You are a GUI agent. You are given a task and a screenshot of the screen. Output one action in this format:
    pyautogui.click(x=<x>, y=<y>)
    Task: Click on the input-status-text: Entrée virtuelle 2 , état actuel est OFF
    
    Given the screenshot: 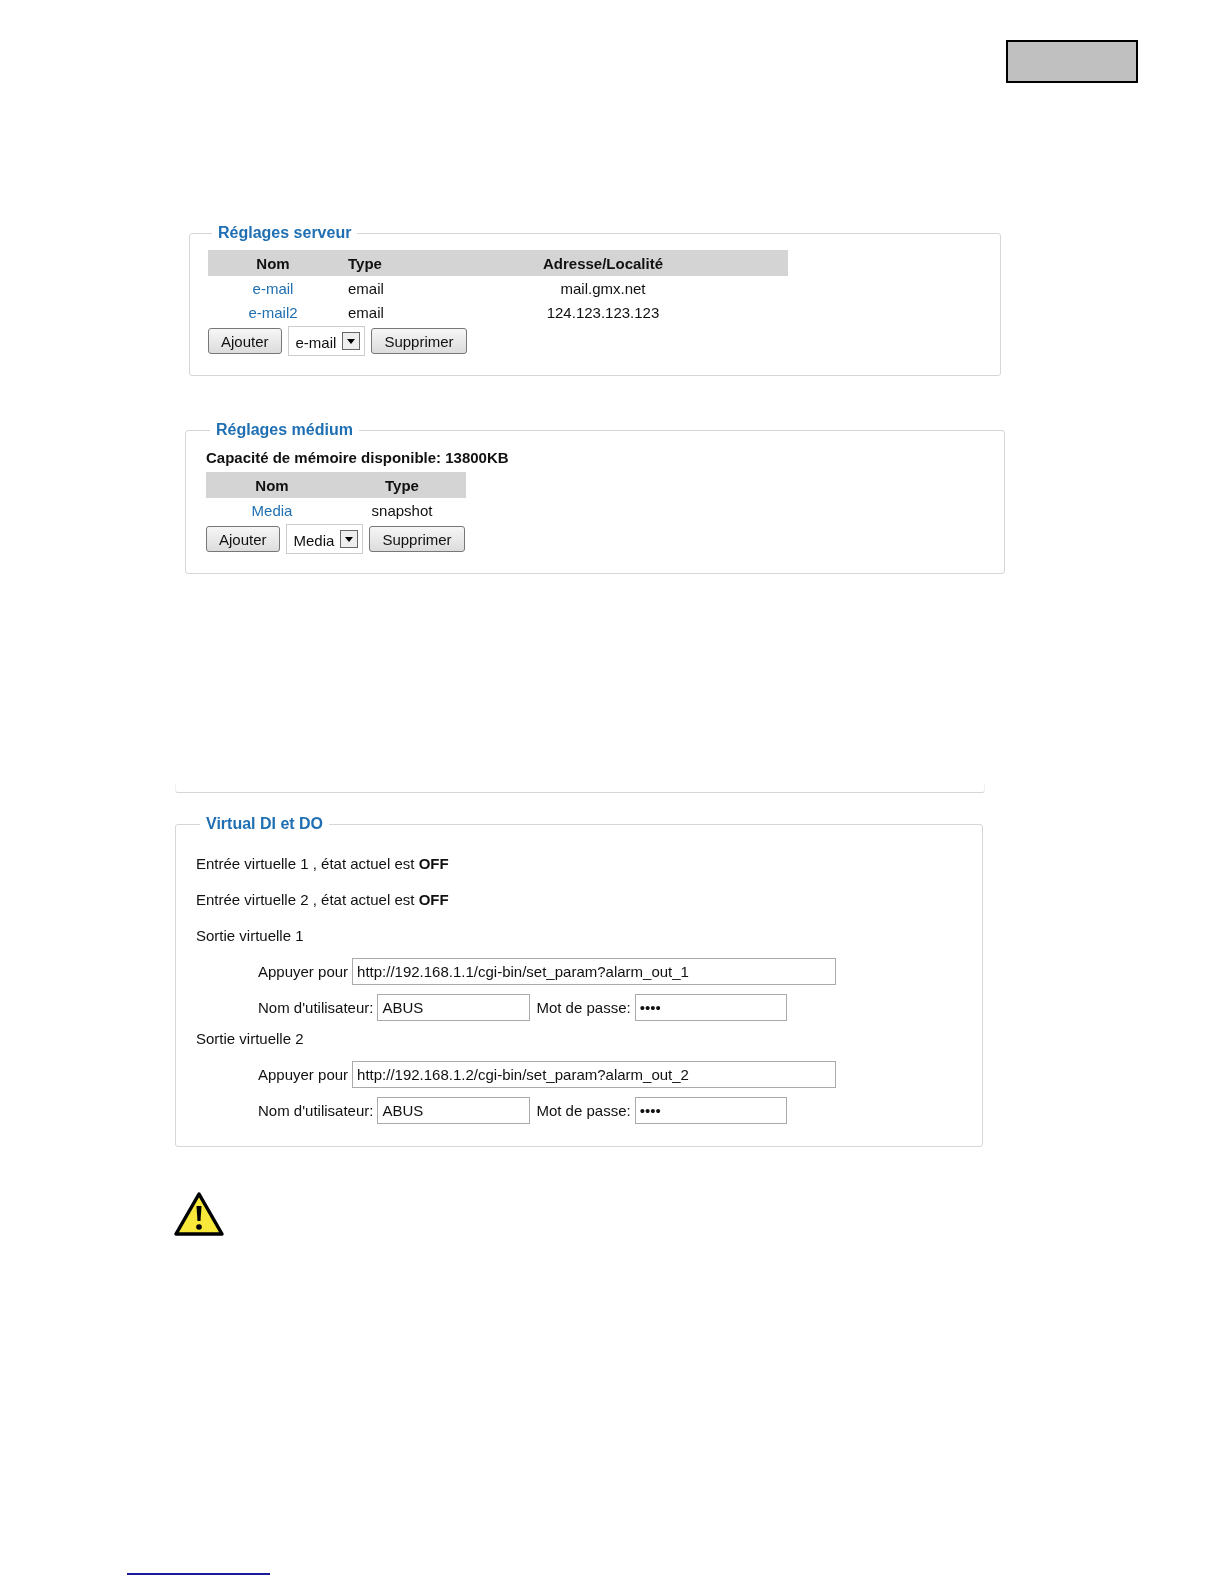 What is the action you would take?
    pyautogui.click(x=323, y=899)
    